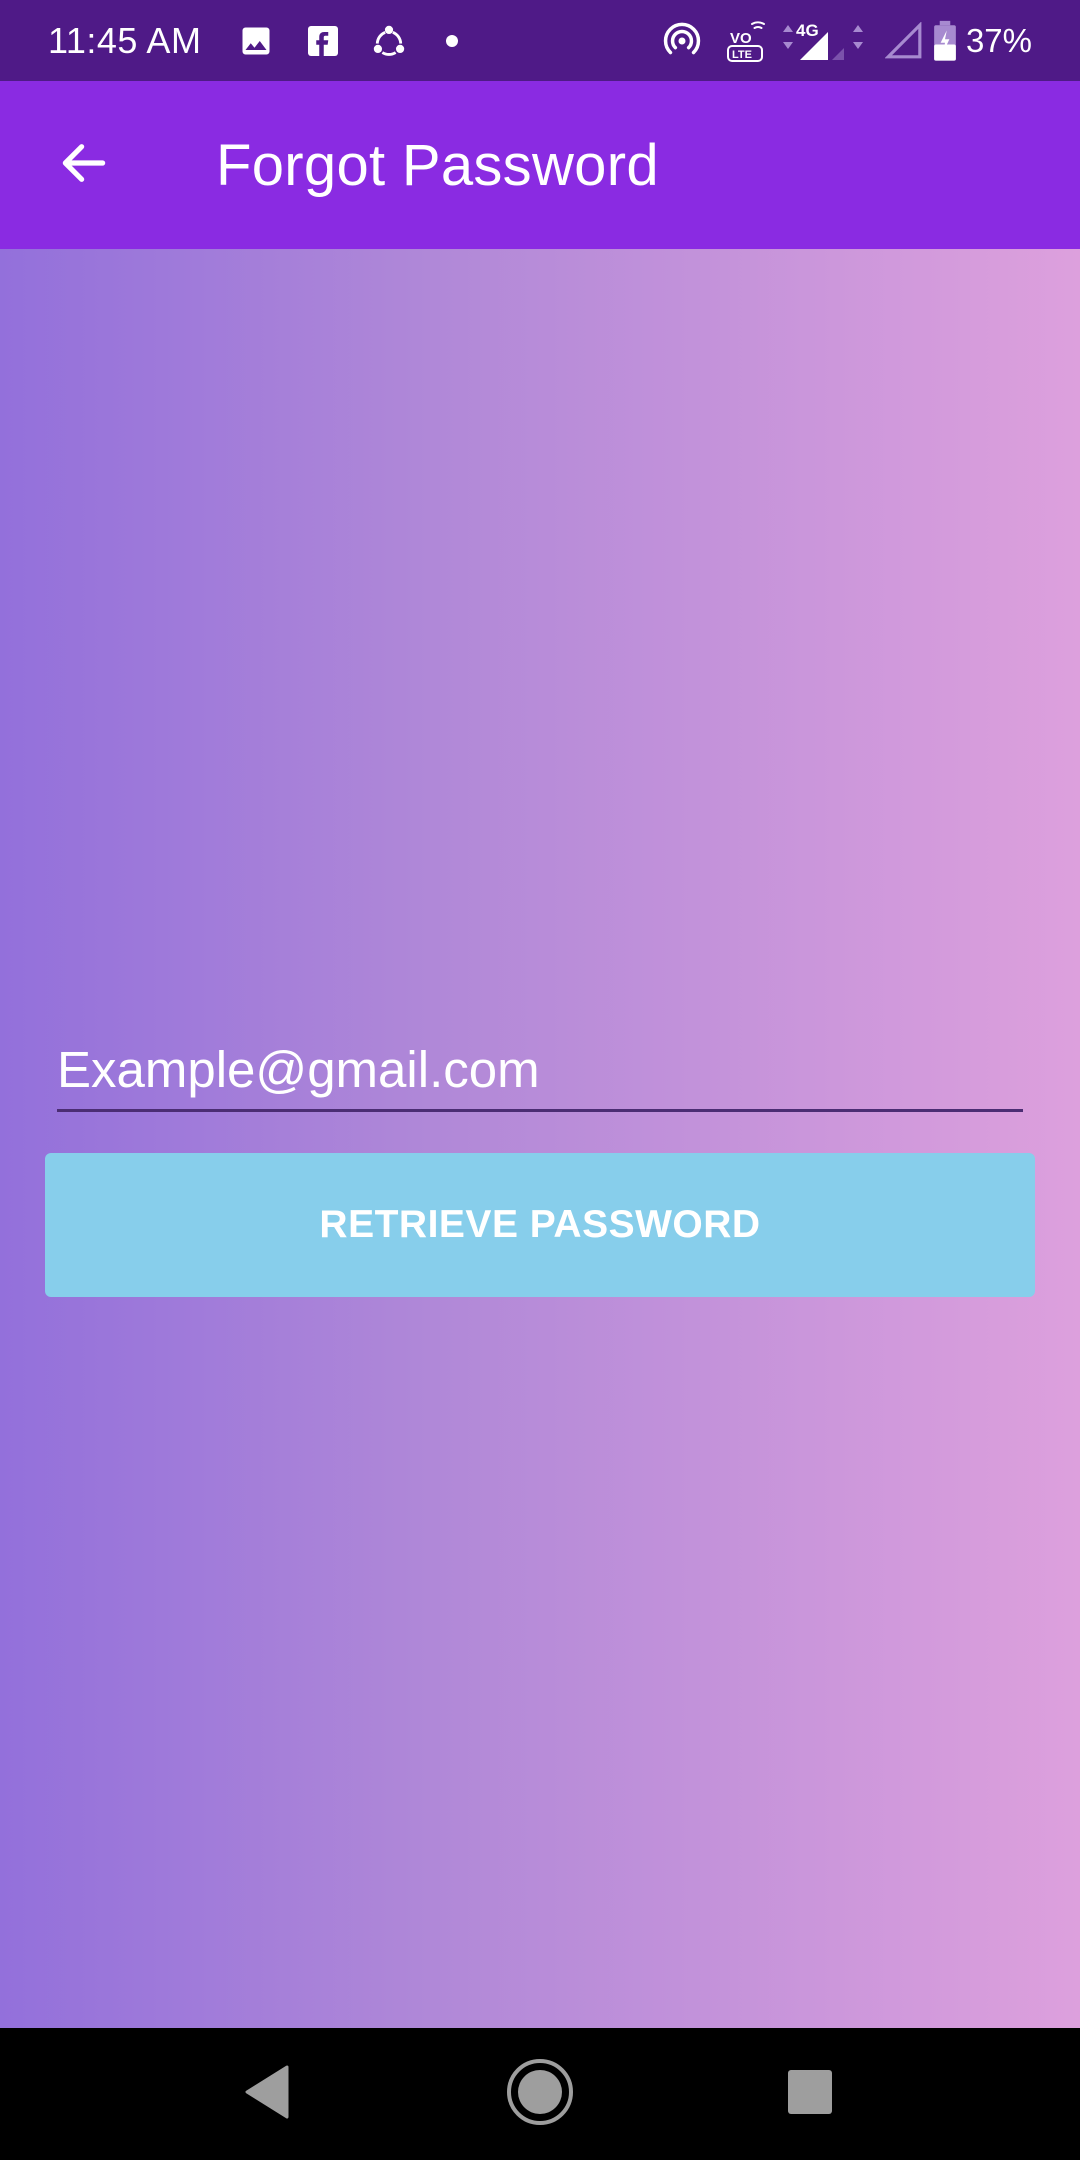 The width and height of the screenshot is (1080, 2160). I want to click on signal-empty-icon, so click(904, 41).